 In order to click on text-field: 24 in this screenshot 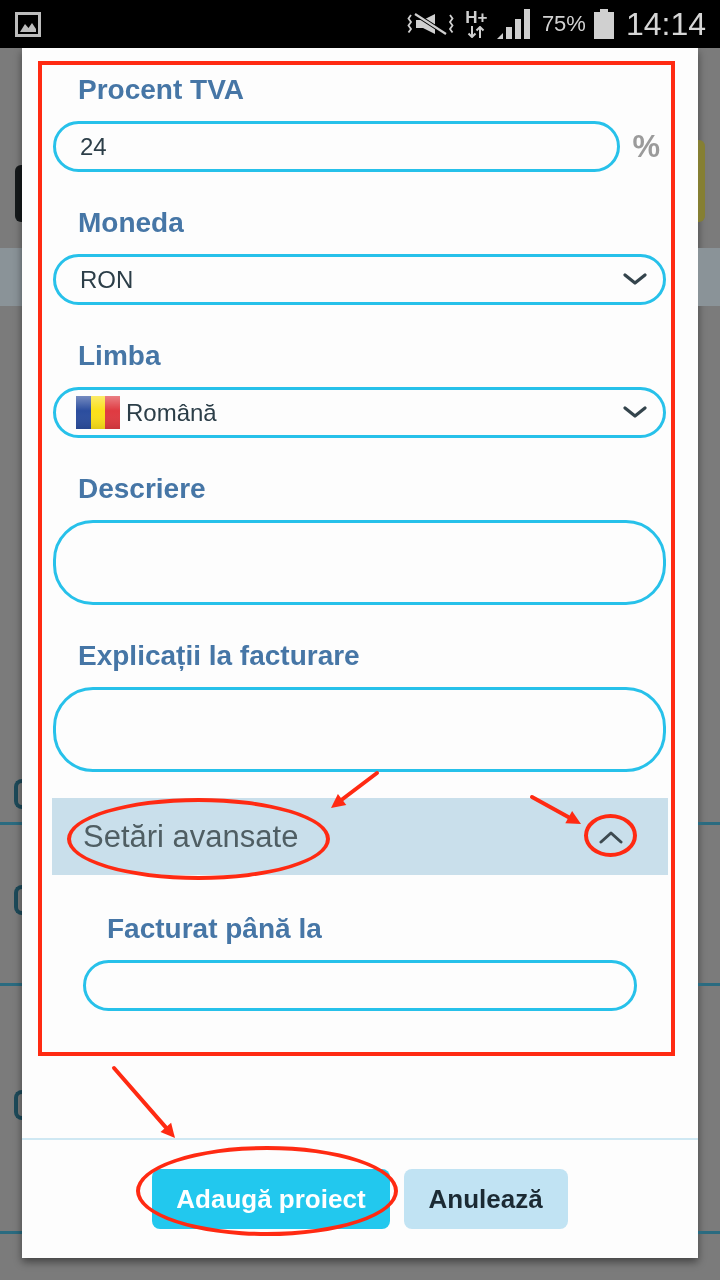, I will do `click(337, 146)`.